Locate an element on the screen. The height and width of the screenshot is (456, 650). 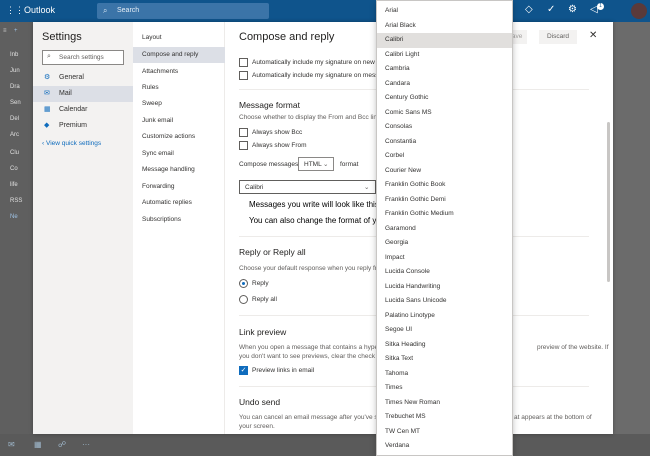
bg-nav-item: Co is located at coordinates (14, 169).